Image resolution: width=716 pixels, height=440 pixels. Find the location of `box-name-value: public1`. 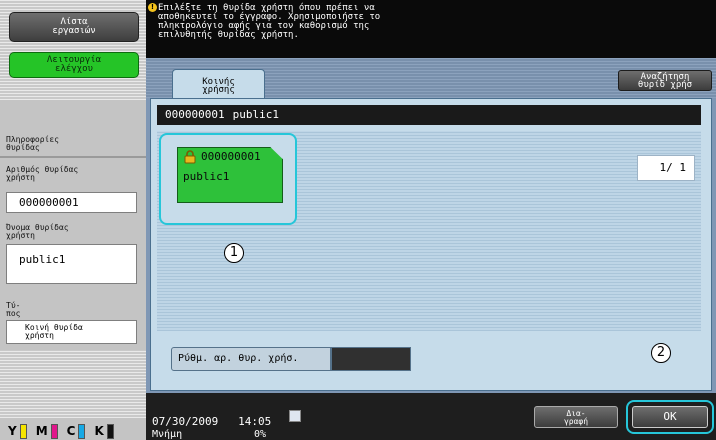

box-name-value: public1 is located at coordinates (71, 264).